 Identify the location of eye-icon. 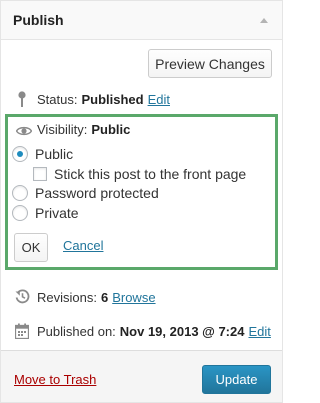
(24, 131).